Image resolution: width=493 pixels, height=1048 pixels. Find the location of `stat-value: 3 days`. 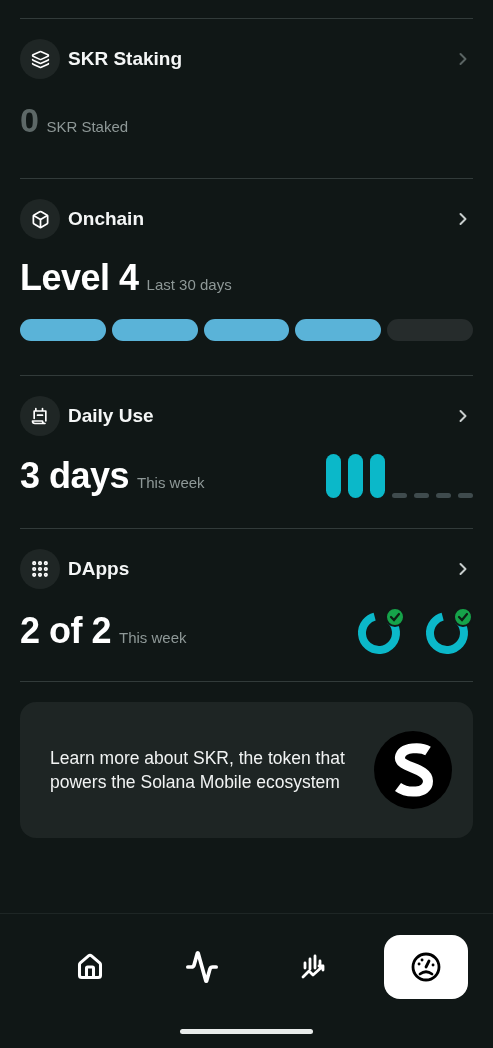

stat-value: 3 days is located at coordinates (75, 476).